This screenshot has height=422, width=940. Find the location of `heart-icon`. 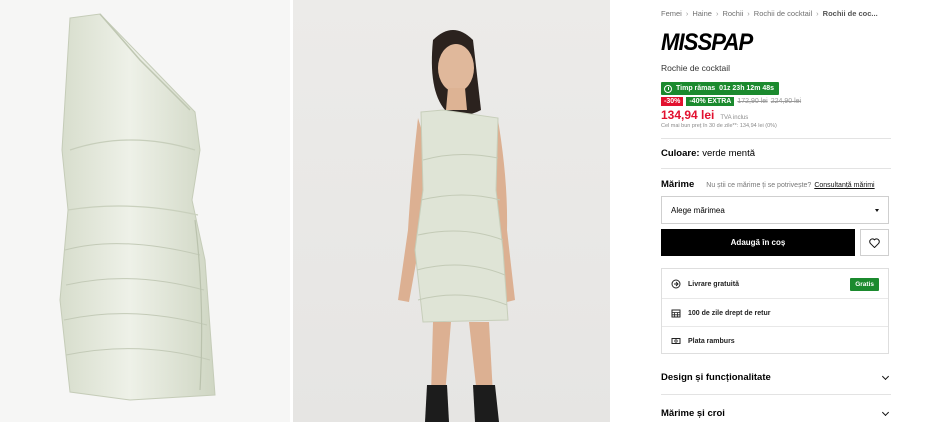

heart-icon is located at coordinates (874, 242).